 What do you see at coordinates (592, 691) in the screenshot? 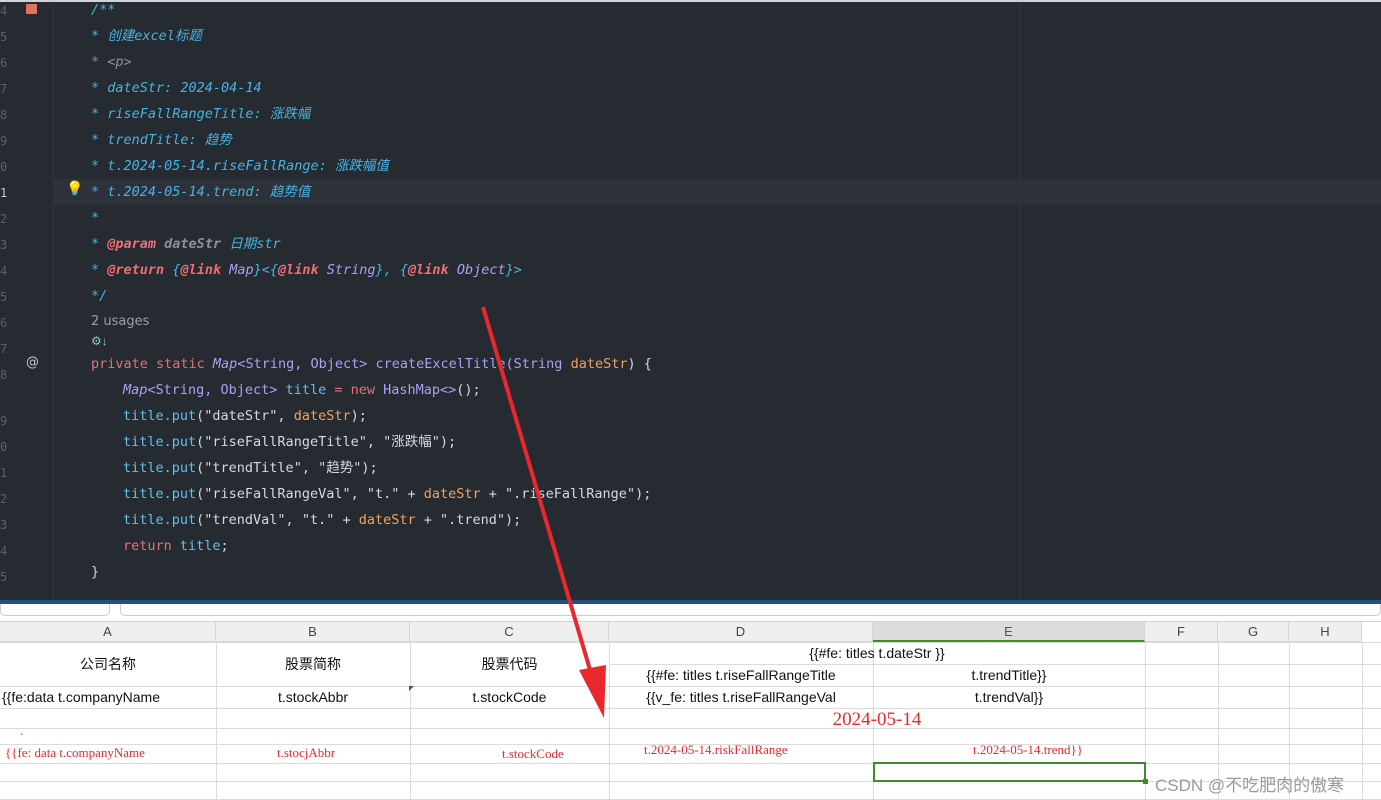
I see `arrow-head` at bounding box center [592, 691].